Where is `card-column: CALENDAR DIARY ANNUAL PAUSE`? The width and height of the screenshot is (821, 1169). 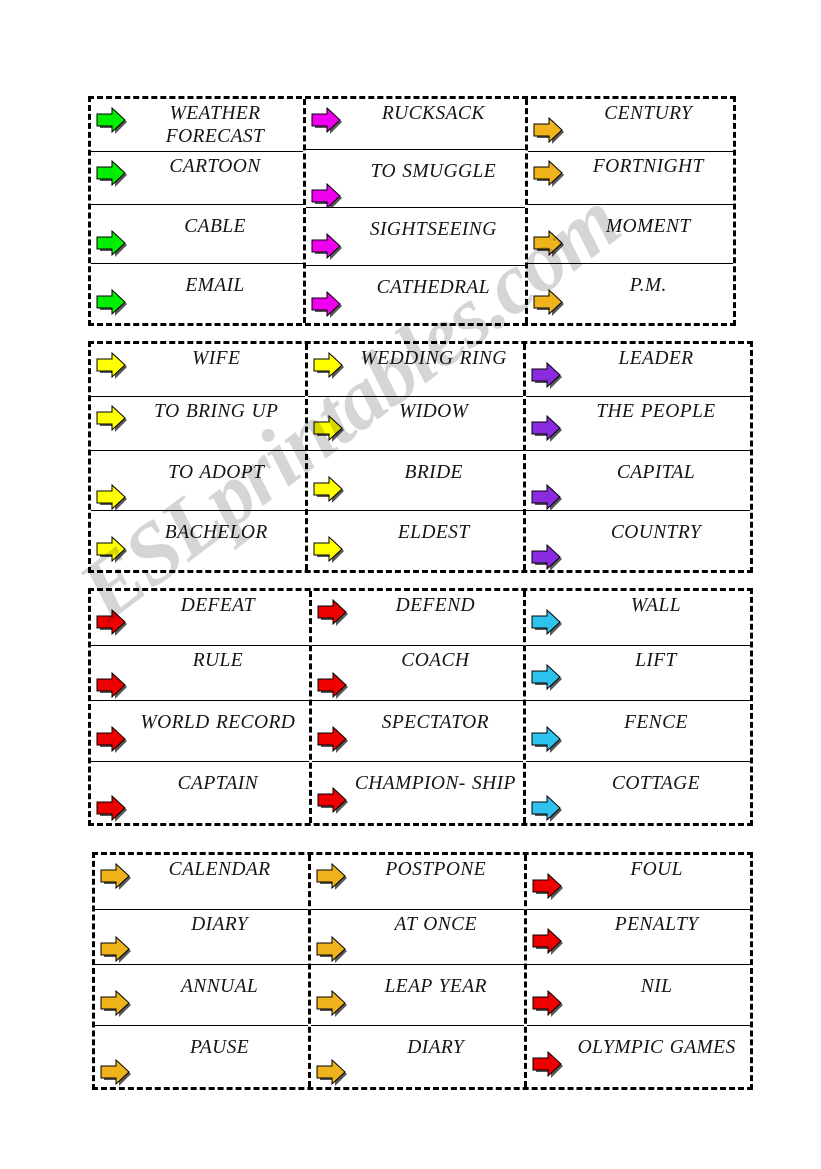
card-column: CALENDAR DIARY ANNUAL PAUSE is located at coordinates (203, 971).